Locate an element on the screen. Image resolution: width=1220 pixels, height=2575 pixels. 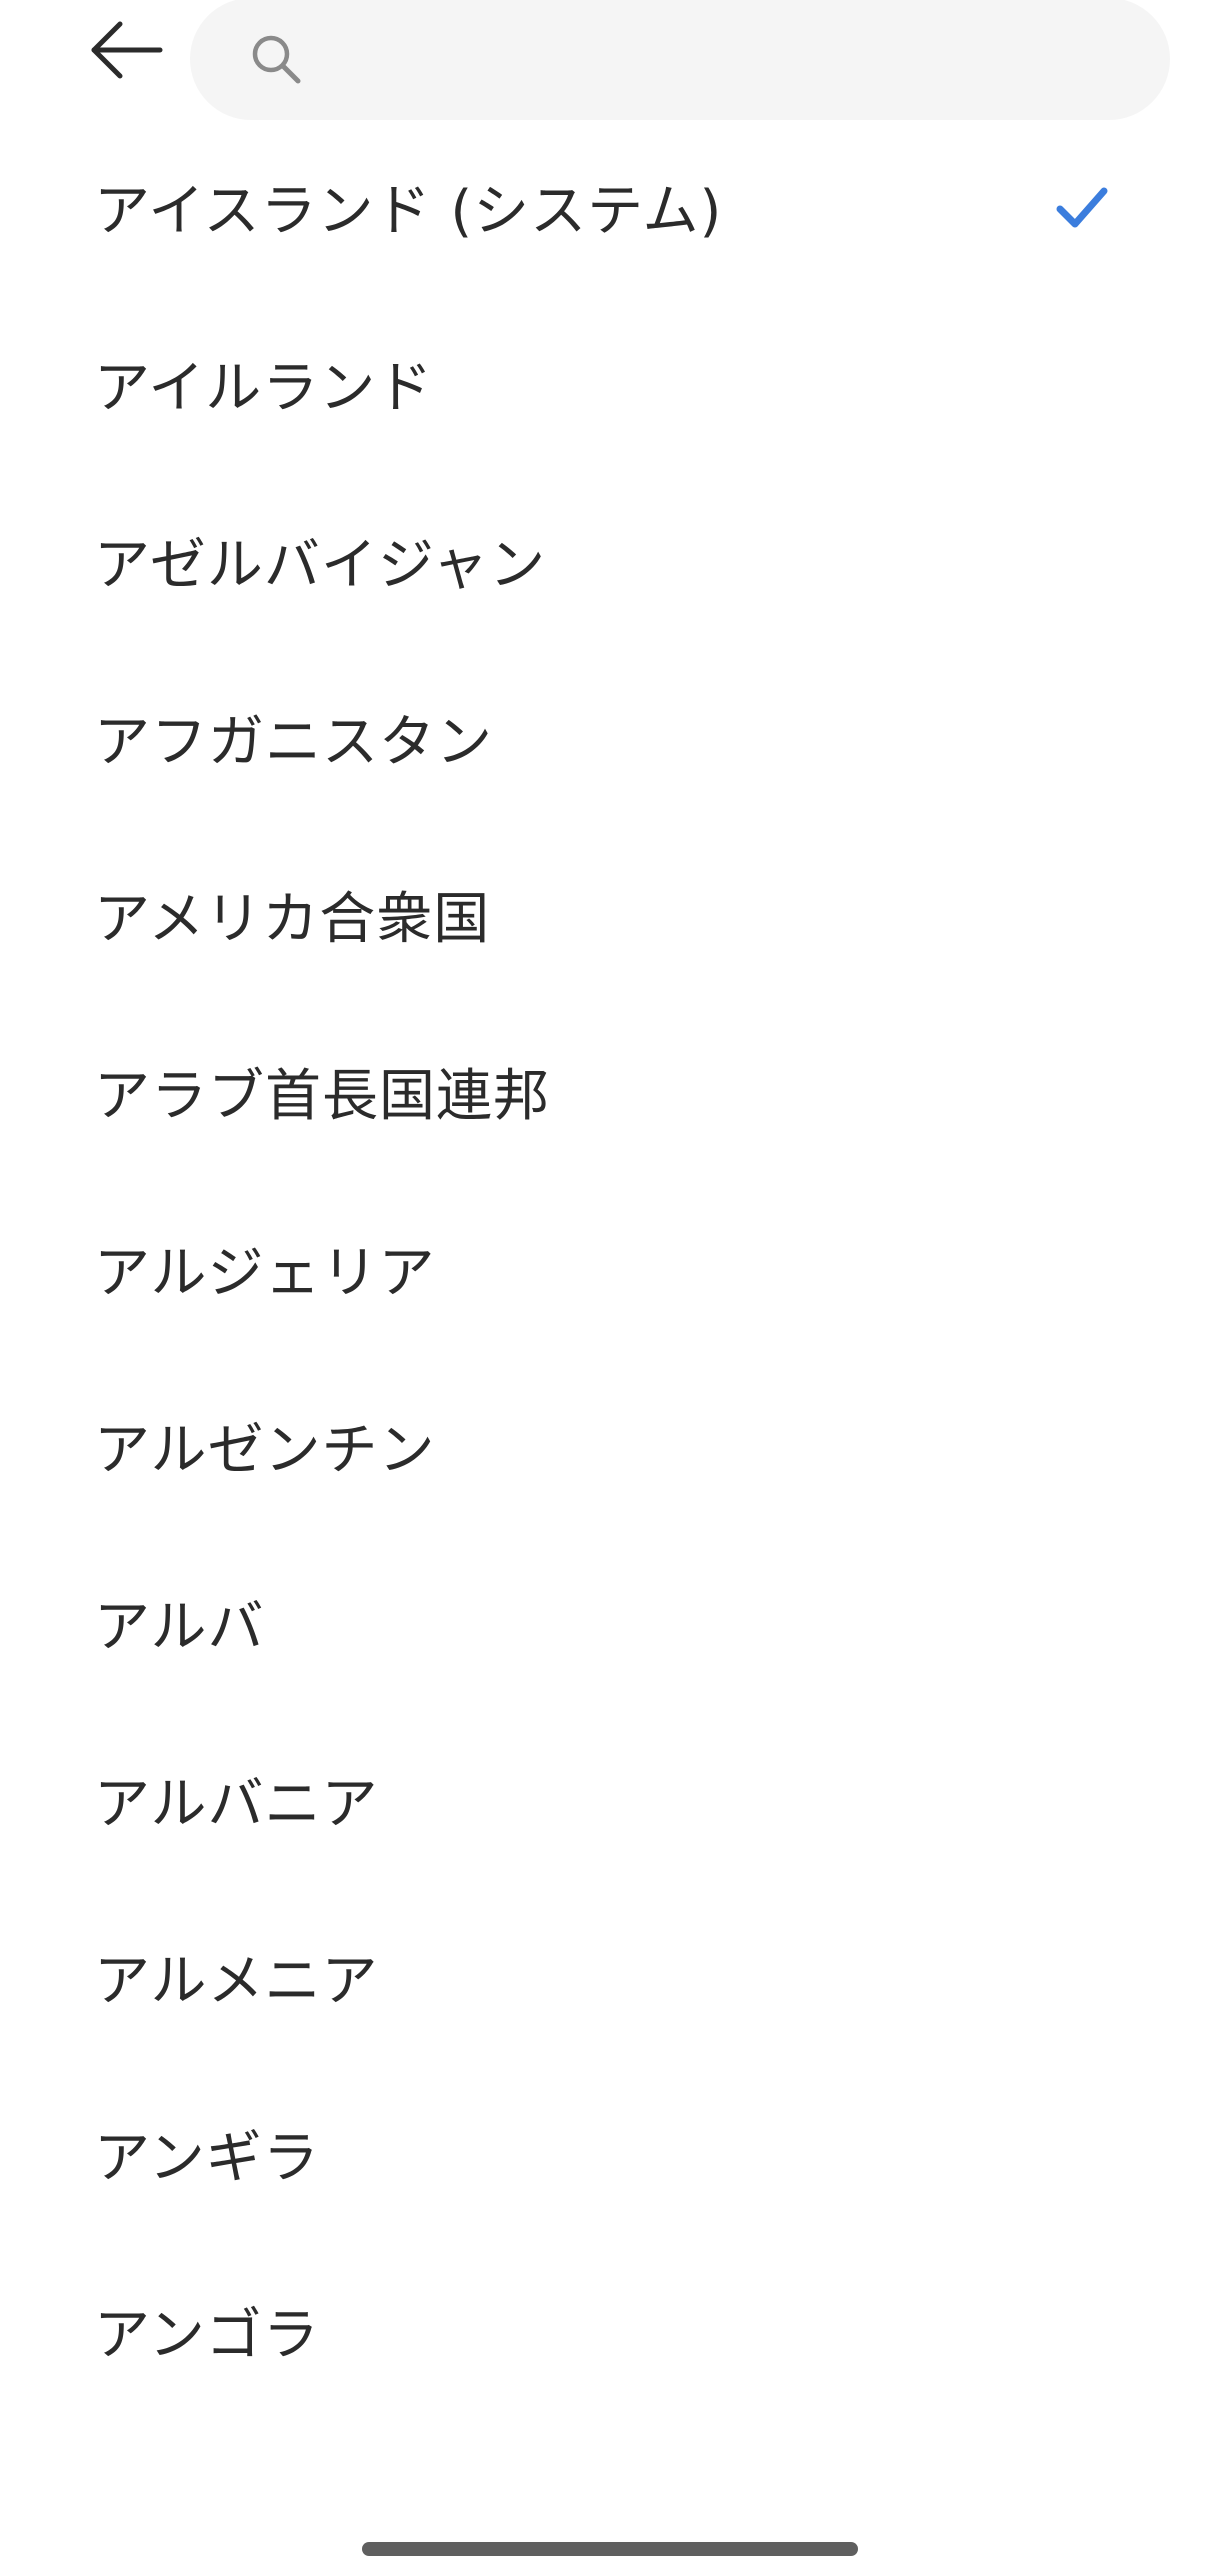
list-item-label: アルバニア is located at coordinates (236, 1804).